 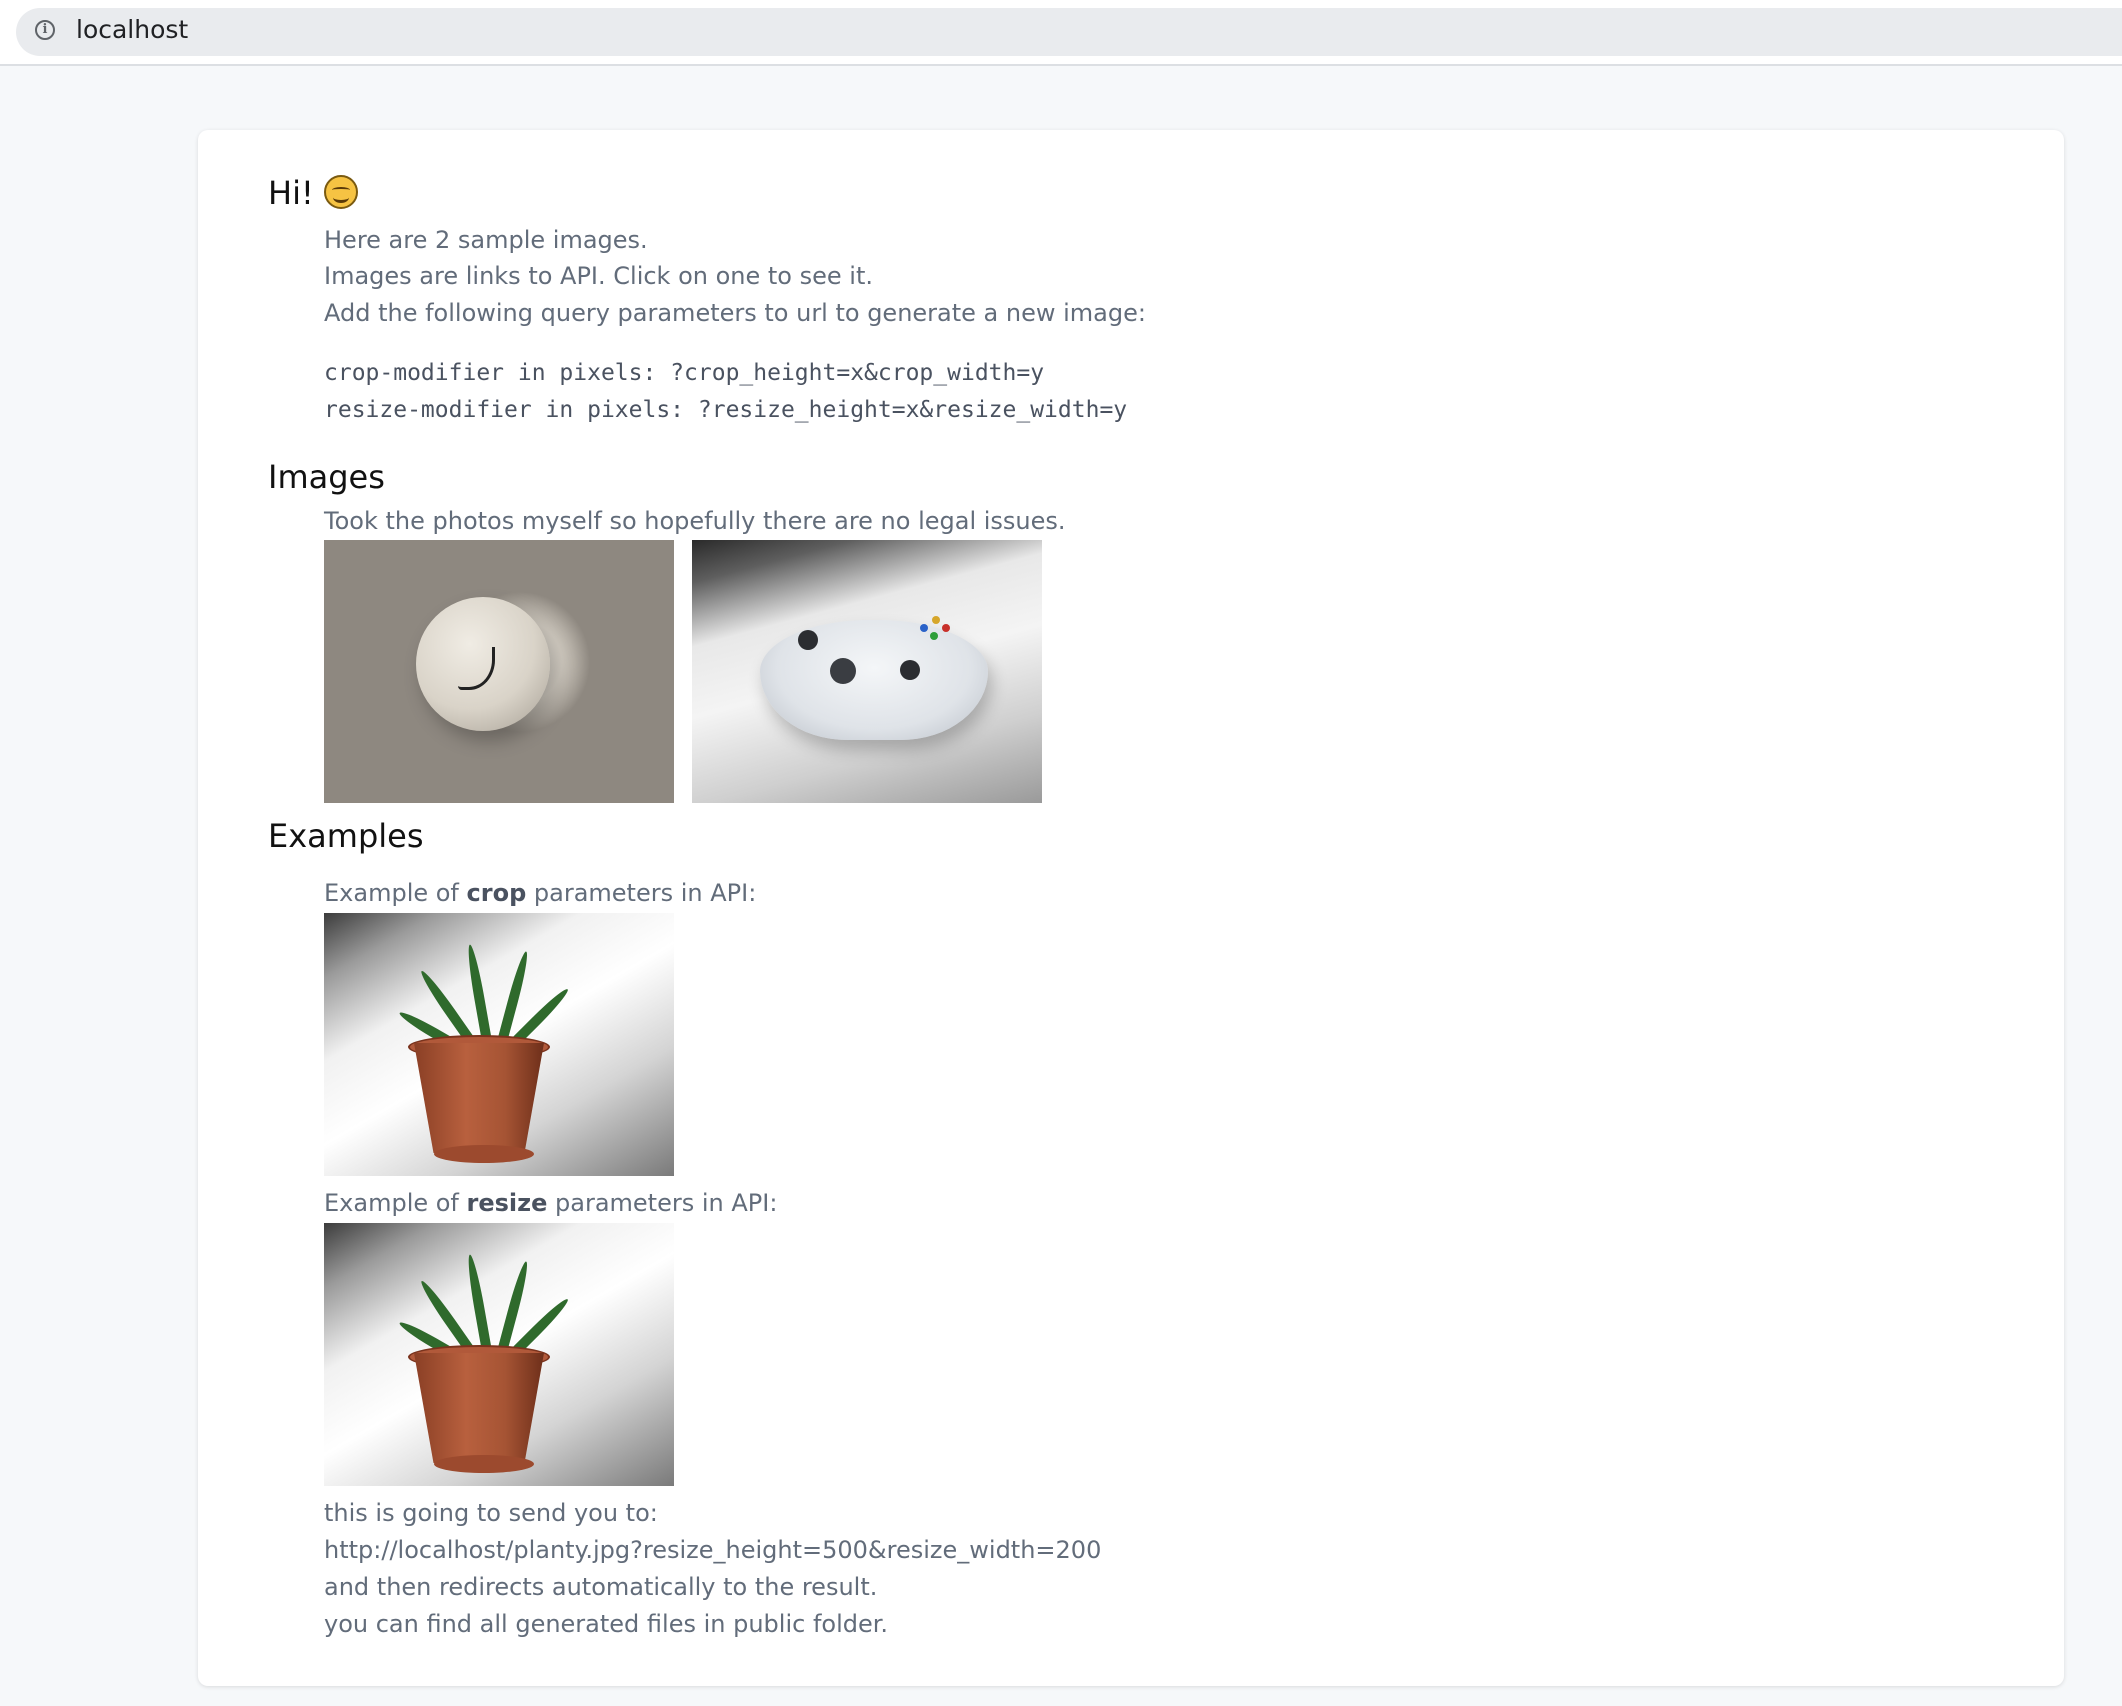 I want to click on address-bar-url: localhost, so click(x=132, y=29).